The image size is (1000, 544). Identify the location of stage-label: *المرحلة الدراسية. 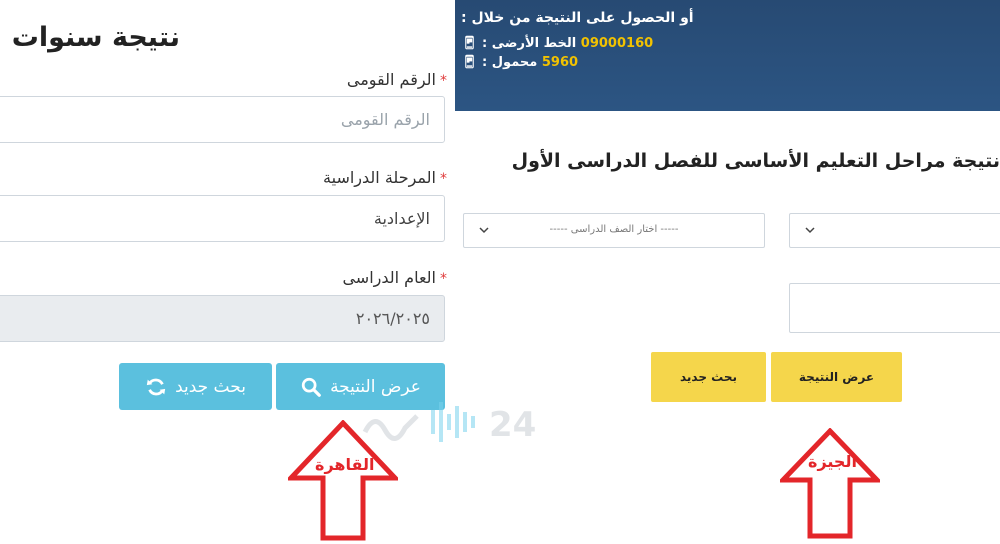
(385, 177).